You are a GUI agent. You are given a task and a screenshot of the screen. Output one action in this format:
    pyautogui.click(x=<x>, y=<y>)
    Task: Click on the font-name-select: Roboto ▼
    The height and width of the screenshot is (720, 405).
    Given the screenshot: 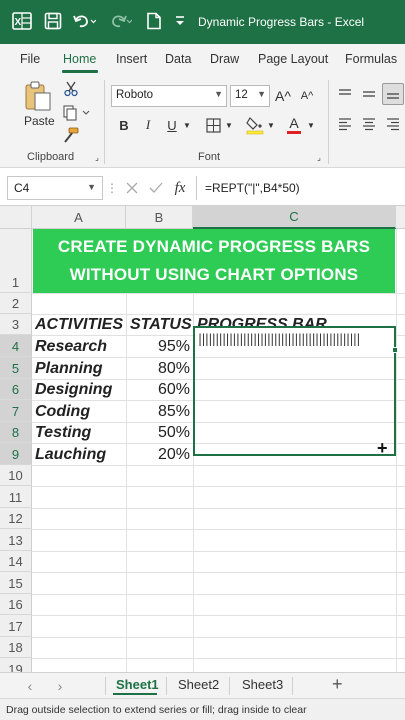 What is the action you would take?
    pyautogui.click(x=169, y=96)
    